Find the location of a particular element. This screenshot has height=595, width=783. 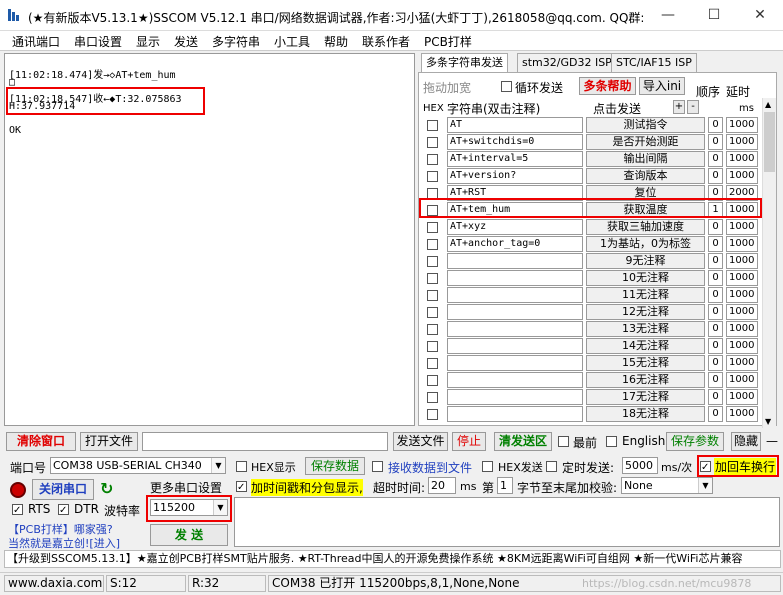

send-input is located at coordinates (507, 522).